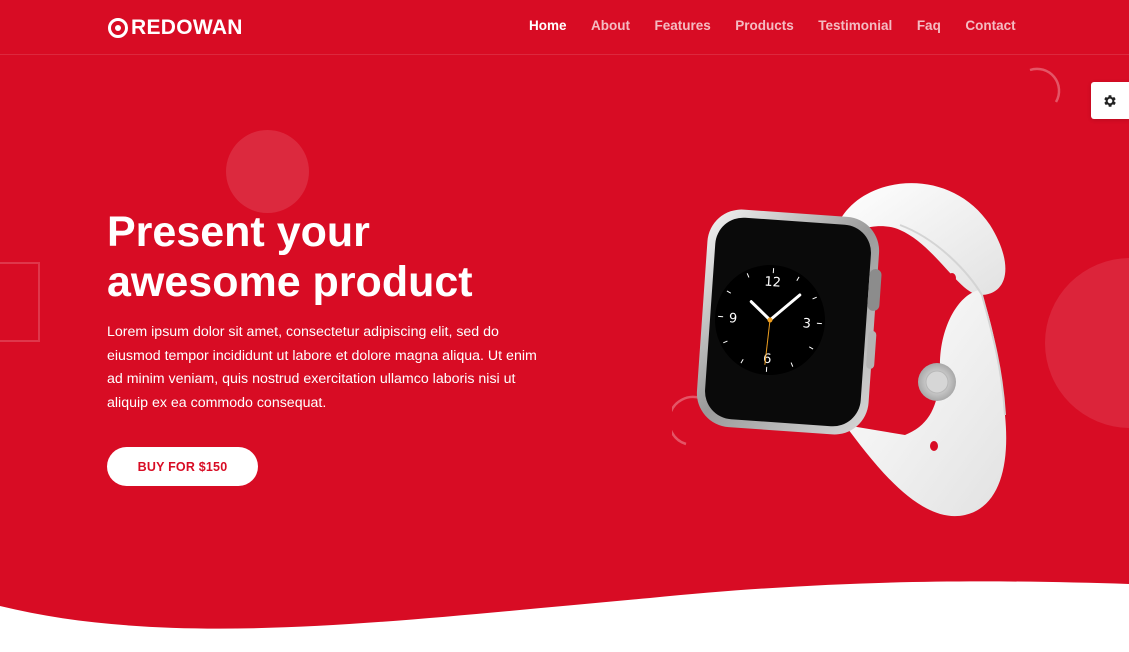 The width and height of the screenshot is (1129, 652). I want to click on nav-item-products: Products, so click(764, 25).